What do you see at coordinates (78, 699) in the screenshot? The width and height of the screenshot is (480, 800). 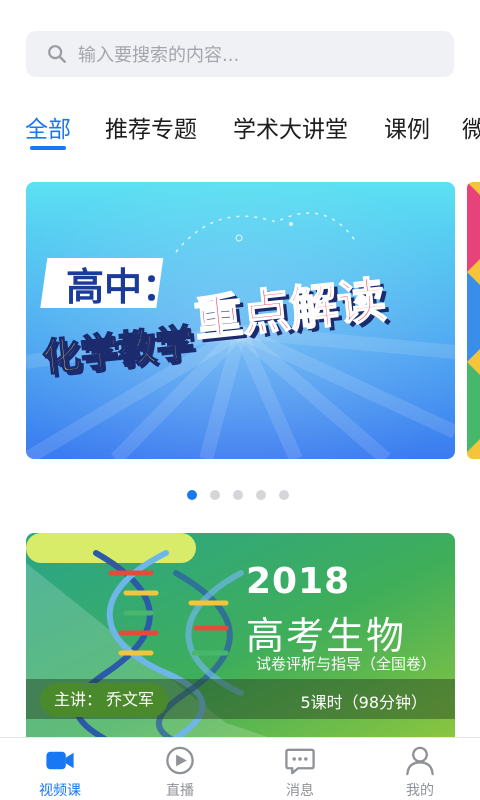 I see `lecturer-prefix: 主讲：` at bounding box center [78, 699].